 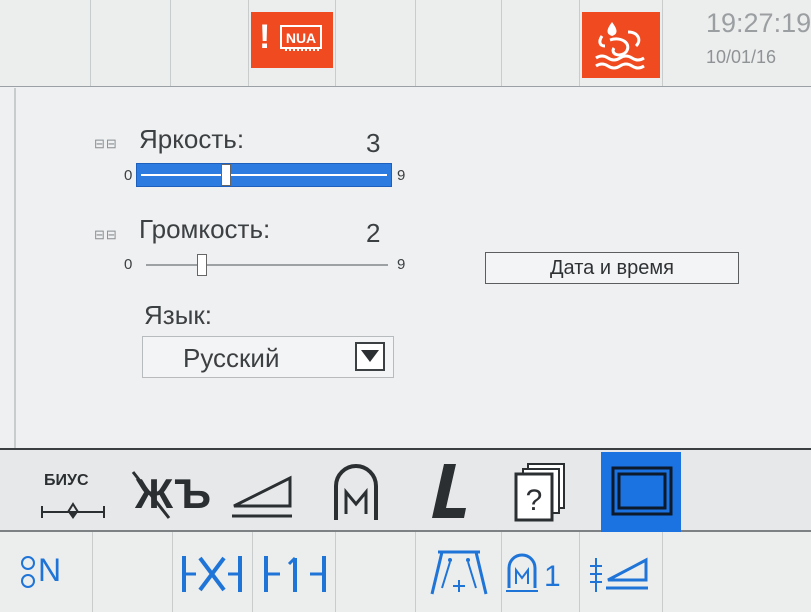 I want to click on stitch-trim-icon, so click(x=212, y=574).